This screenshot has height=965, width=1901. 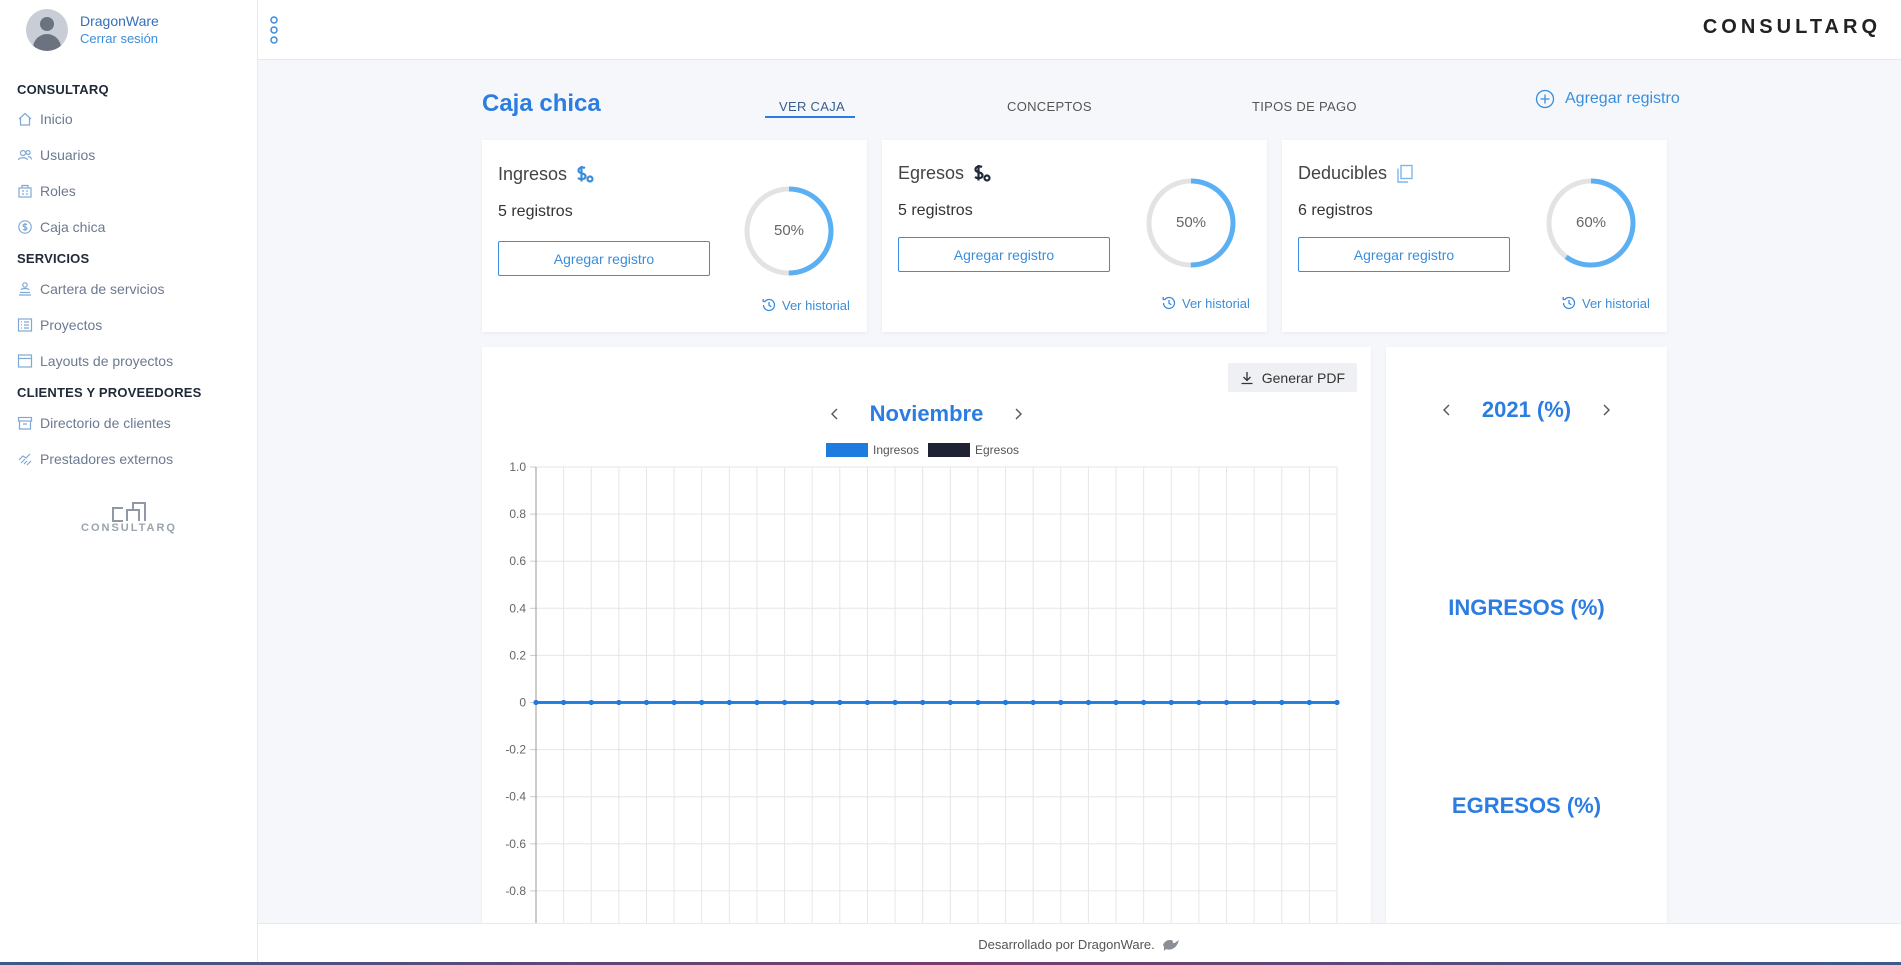 I want to click on sidebar-item-cartera-de-servicios: Cartera de servicios, so click(x=91, y=289).